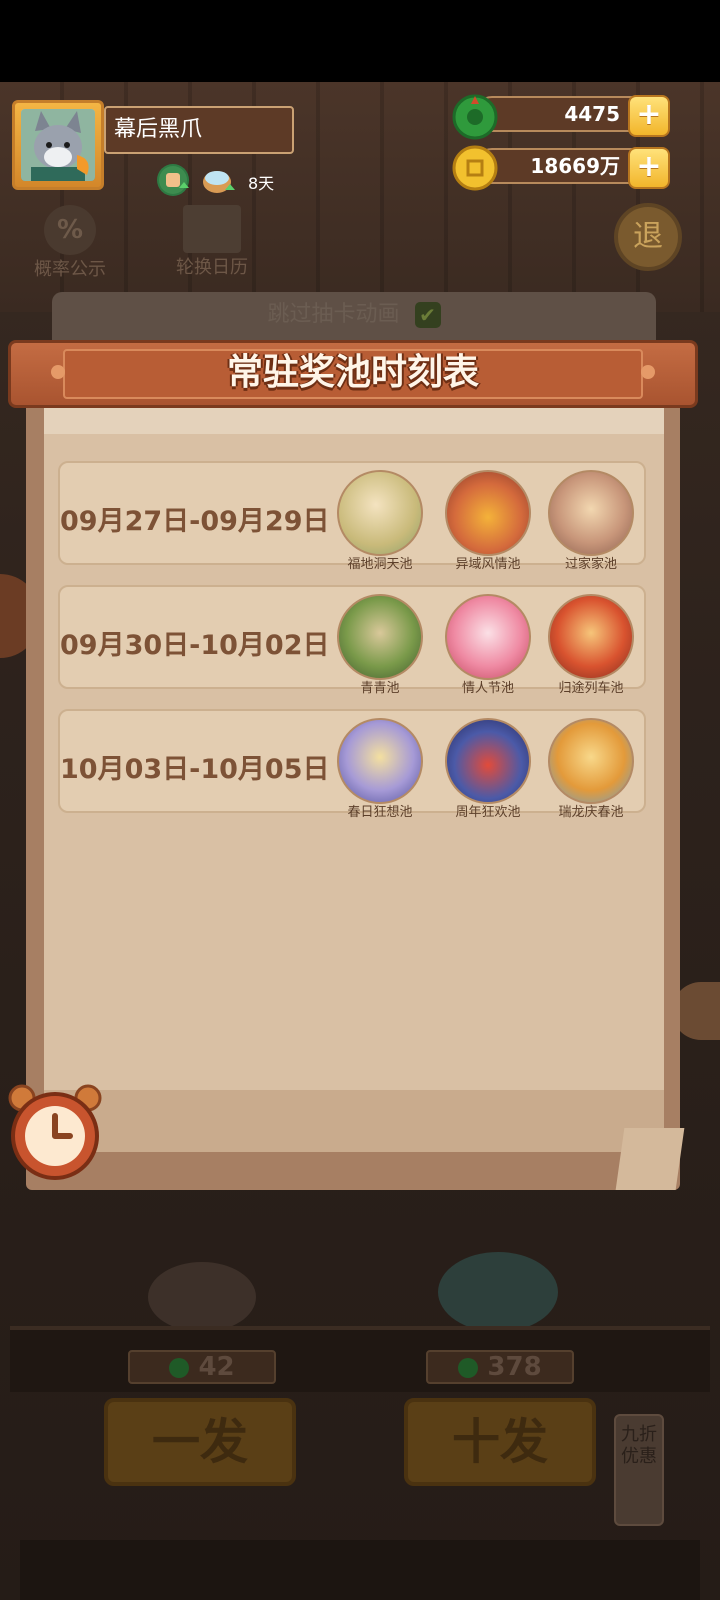 Image resolution: width=720 pixels, height=1600 pixels. I want to click on fish-right-icon, so click(498, 1292).